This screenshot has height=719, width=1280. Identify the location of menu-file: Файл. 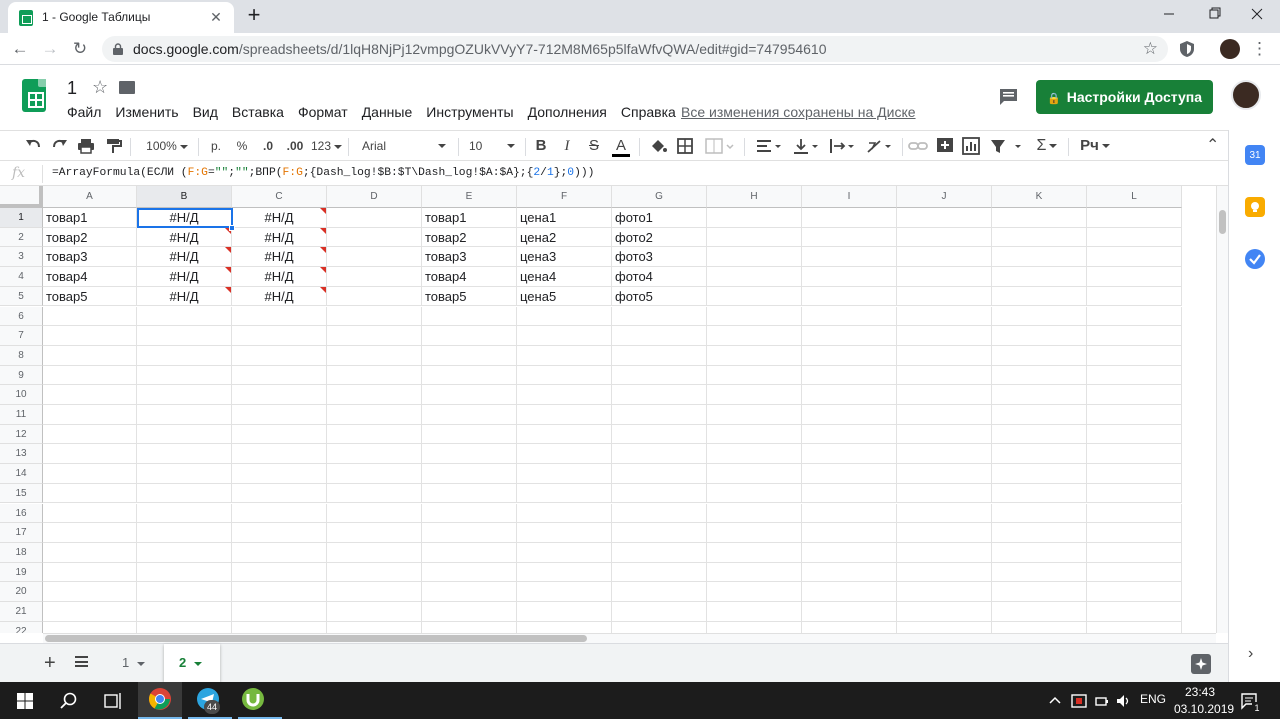
(84, 112).